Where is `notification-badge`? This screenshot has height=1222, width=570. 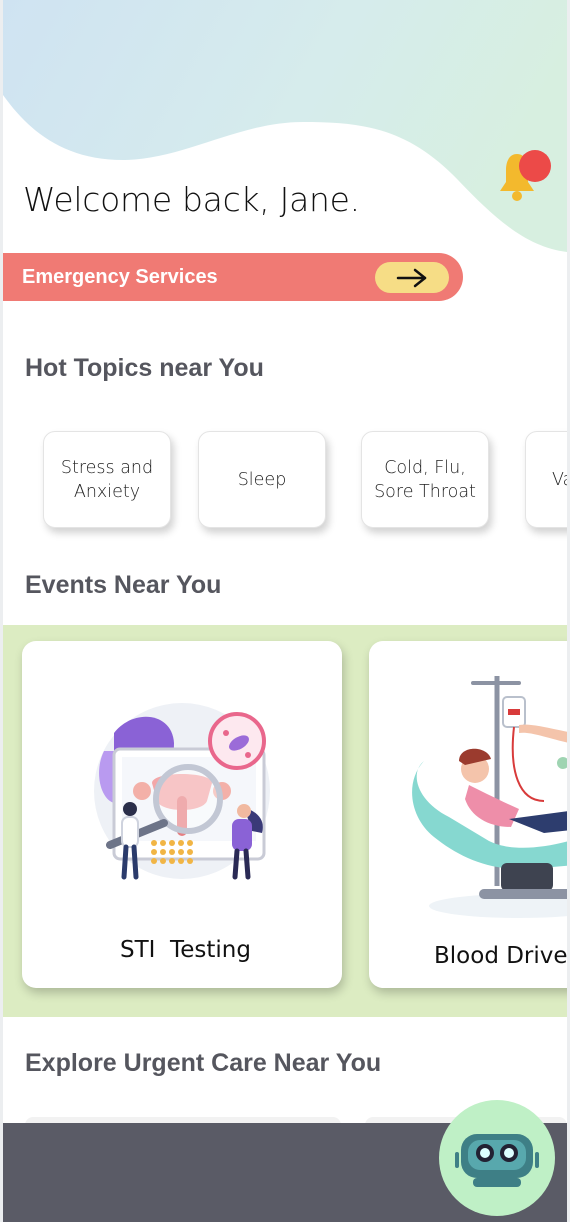 notification-badge is located at coordinates (535, 166).